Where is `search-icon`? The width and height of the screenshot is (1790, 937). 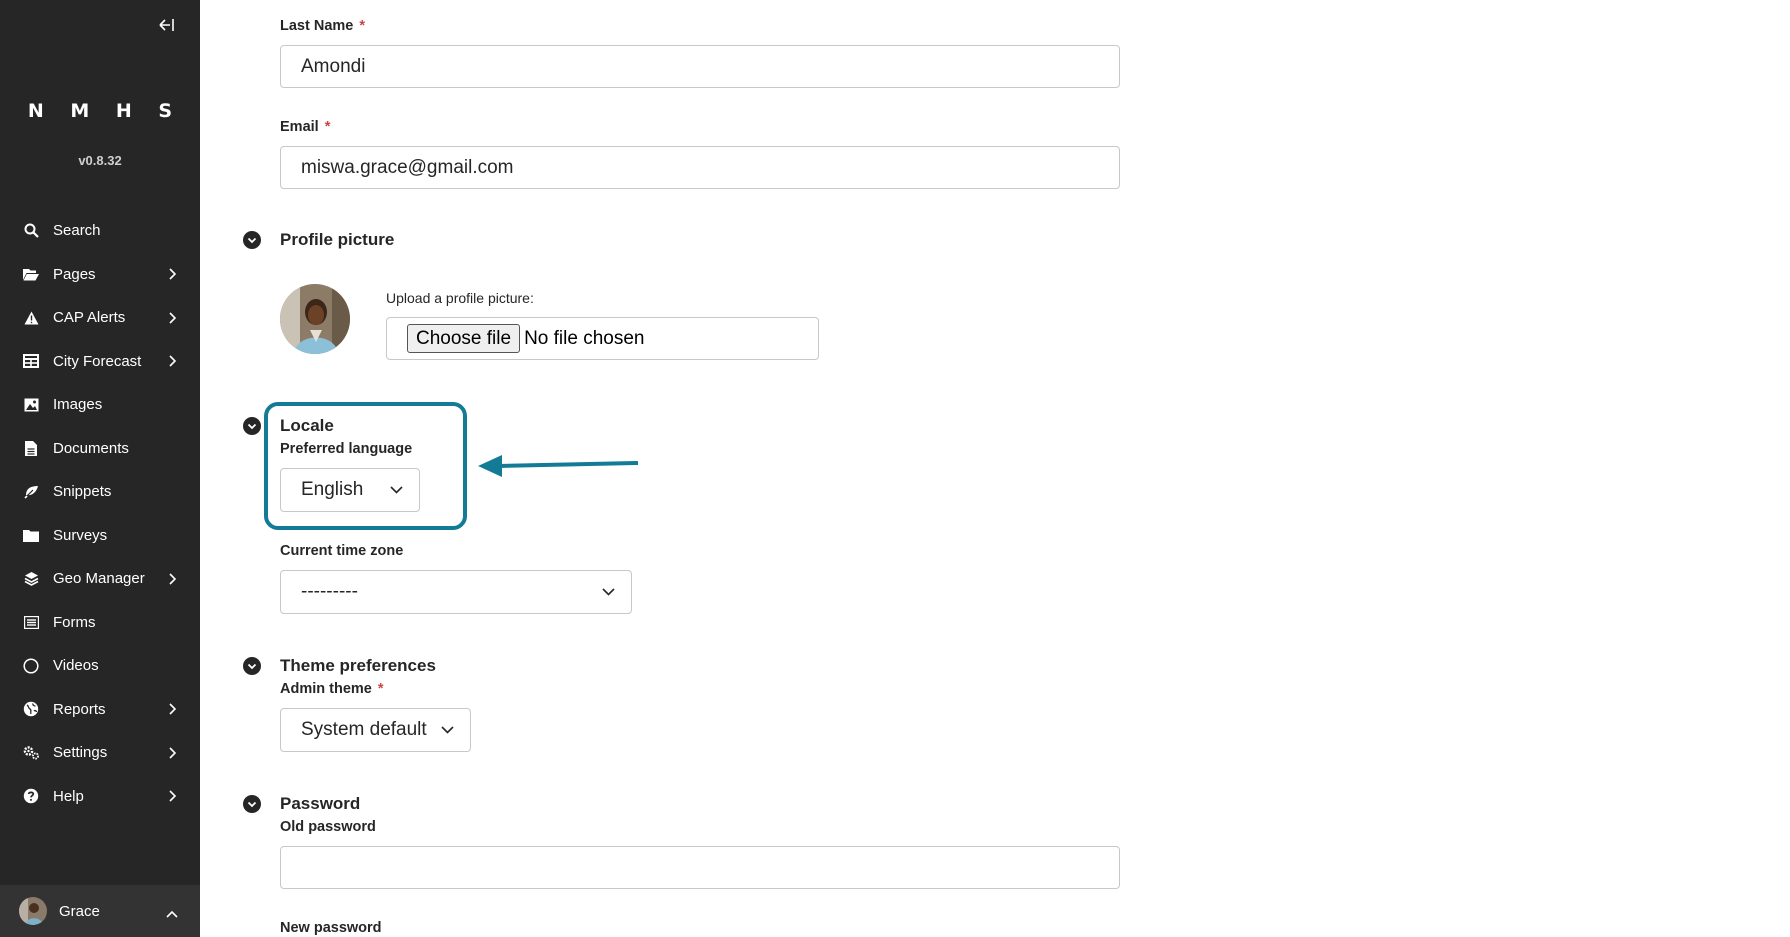
search-icon is located at coordinates (31, 231).